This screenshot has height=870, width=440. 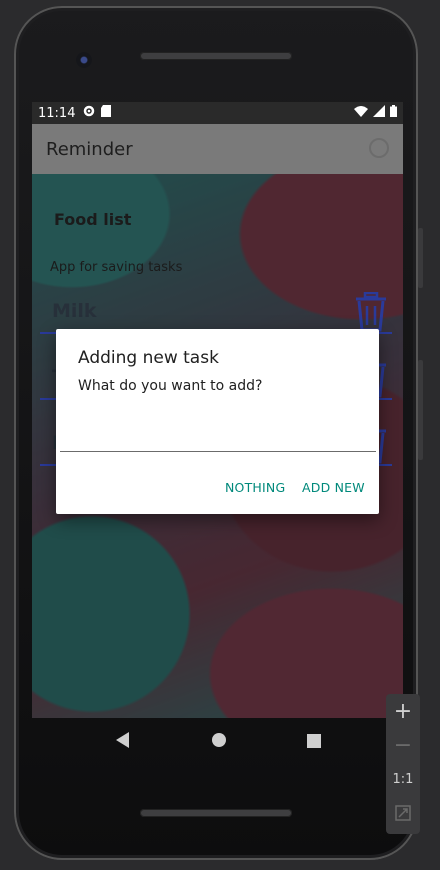 What do you see at coordinates (216, 56) in the screenshot?
I see `top-speaker` at bounding box center [216, 56].